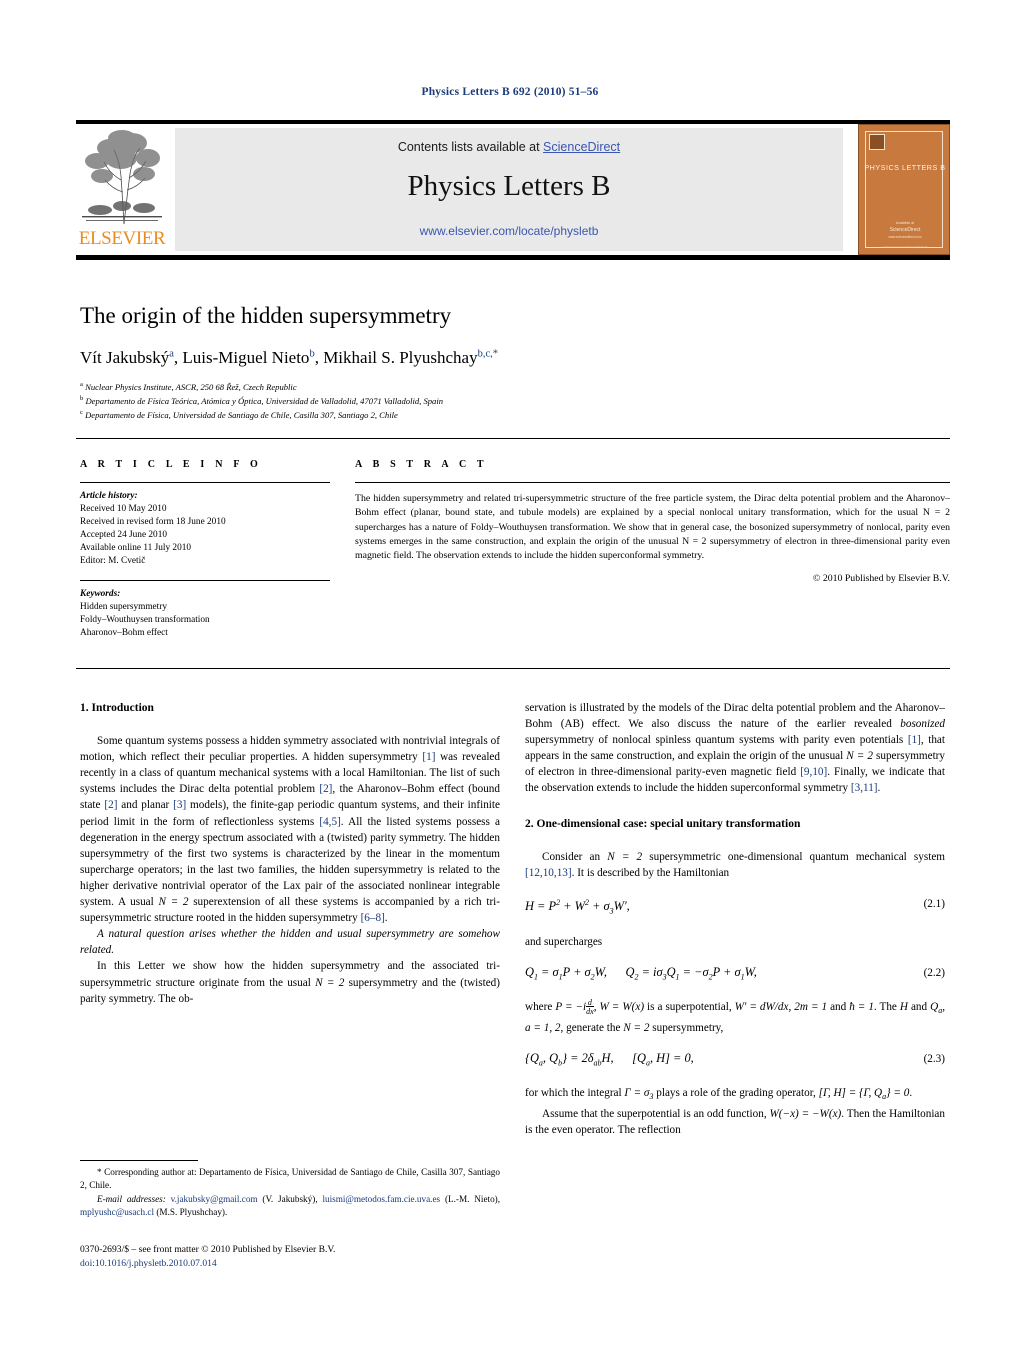 The height and width of the screenshot is (1351, 1020). I want to click on journal-title: Physics Letters B, so click(509, 186).